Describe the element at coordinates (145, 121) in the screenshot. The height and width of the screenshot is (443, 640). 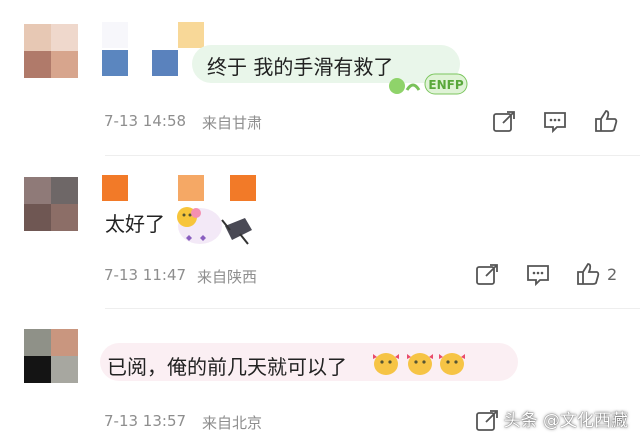
I see `comment-date: 7-13 14:58` at that location.